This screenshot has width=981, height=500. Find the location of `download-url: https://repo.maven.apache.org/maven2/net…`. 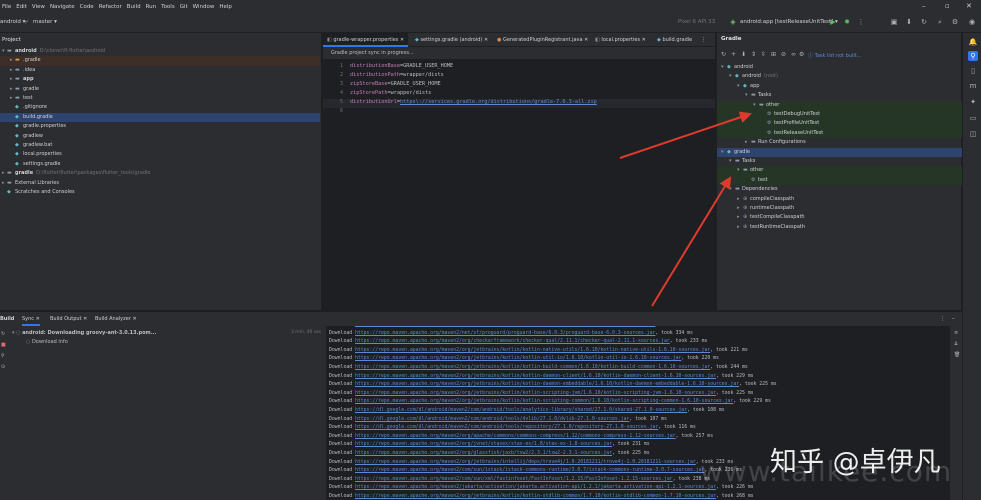

download-url: https://repo.maven.apache.org/maven2/net… is located at coordinates (505, 333).